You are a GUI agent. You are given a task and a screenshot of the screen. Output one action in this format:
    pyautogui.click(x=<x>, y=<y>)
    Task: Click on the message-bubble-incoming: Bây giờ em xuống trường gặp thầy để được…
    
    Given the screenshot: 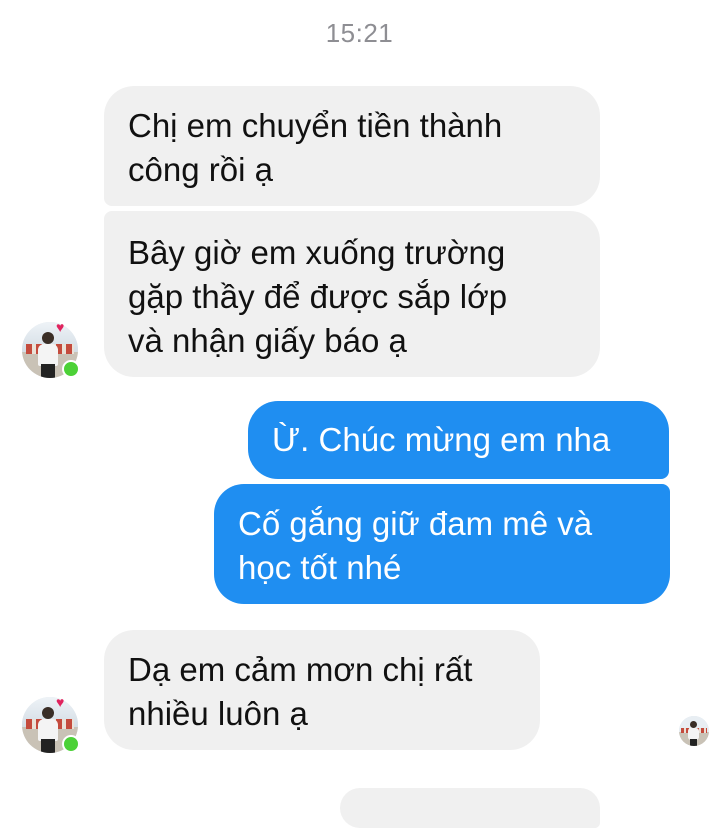 What is the action you would take?
    pyautogui.click(x=352, y=294)
    